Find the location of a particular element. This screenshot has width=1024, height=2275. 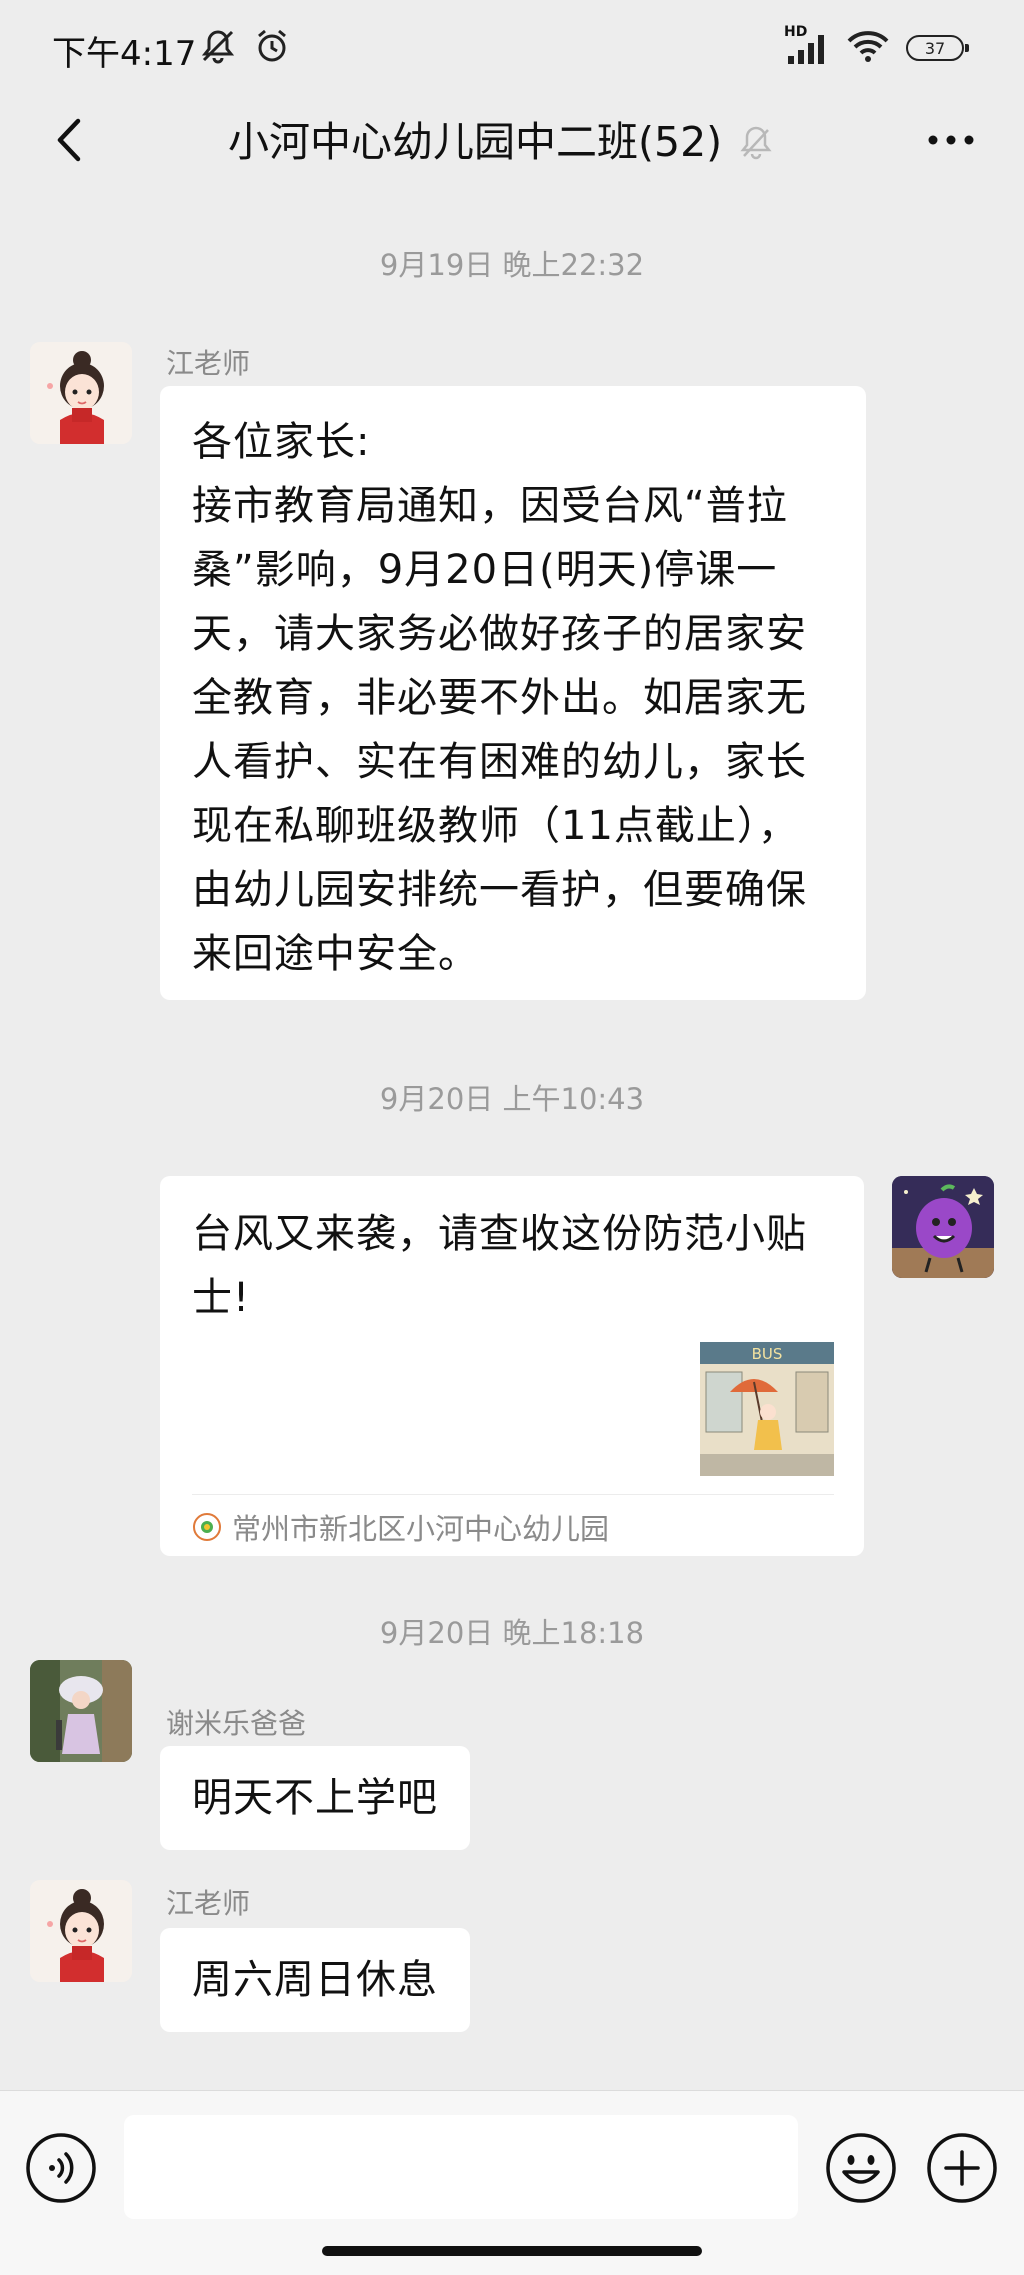

back-arrow-icon is located at coordinates (69, 140).